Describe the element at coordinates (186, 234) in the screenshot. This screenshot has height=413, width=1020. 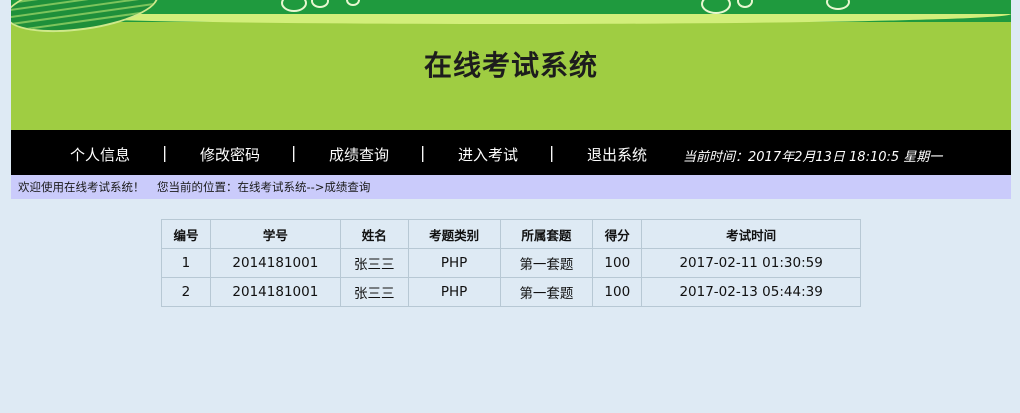
I see `column-header-id: 编号` at that location.